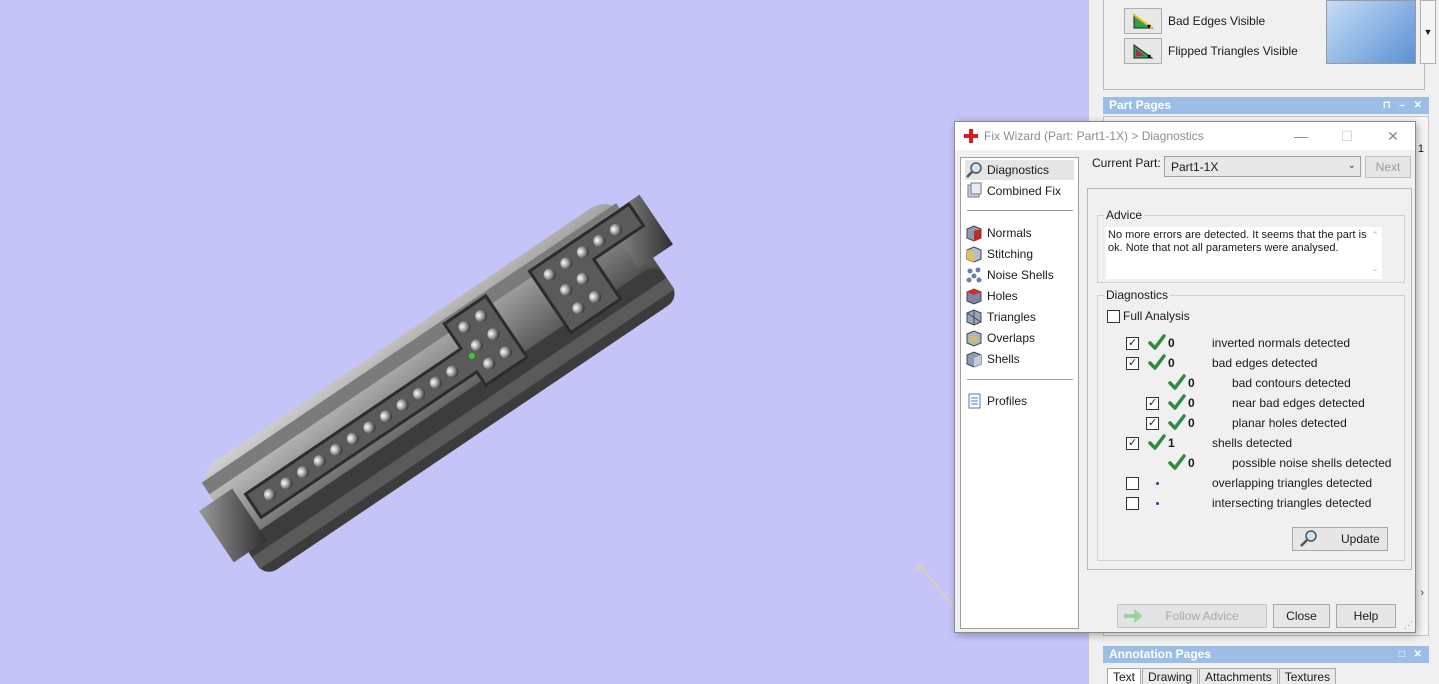 This screenshot has height=684, width=1439. I want to click on bad-edges-row: ▾ Bad Edges Visible, so click(1194, 21).